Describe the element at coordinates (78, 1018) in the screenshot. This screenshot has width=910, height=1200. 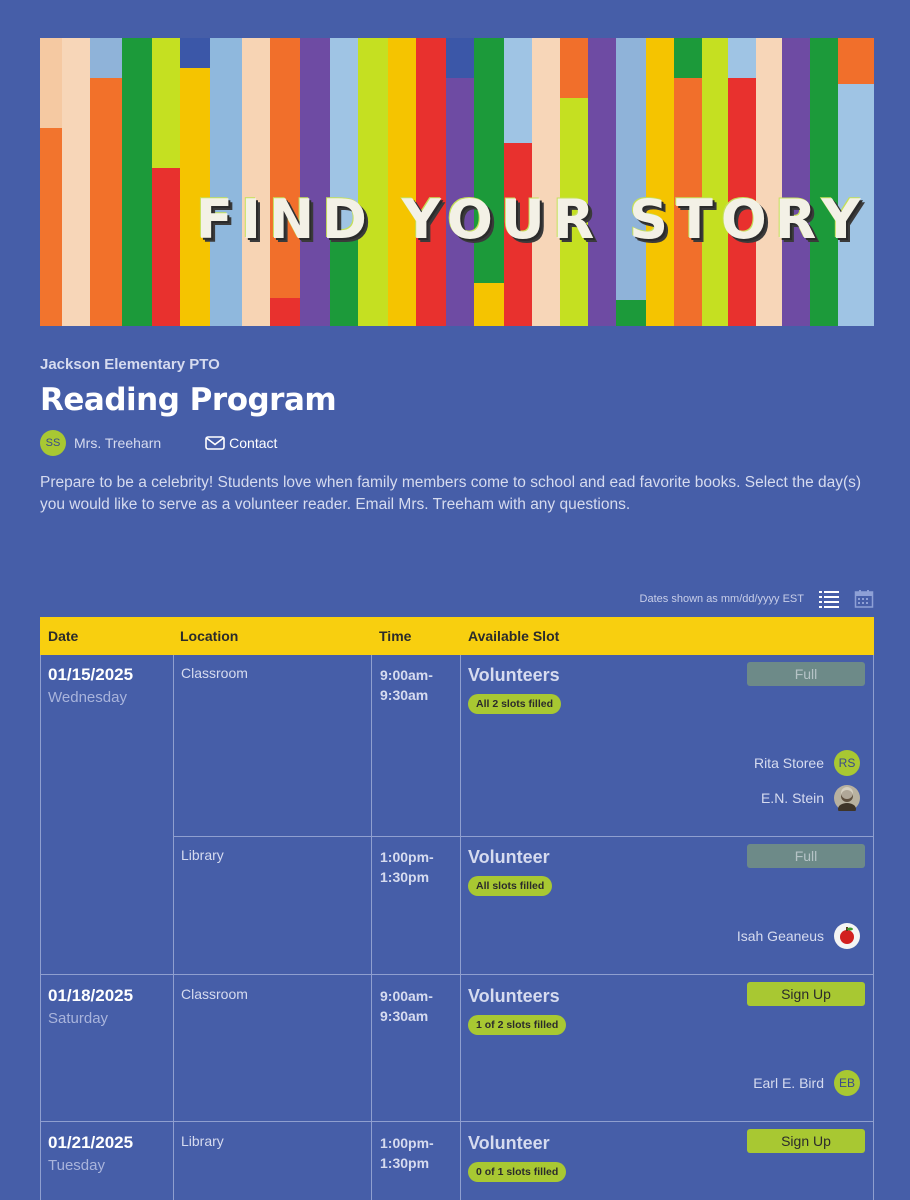
I see `weekday: Saturday` at that location.